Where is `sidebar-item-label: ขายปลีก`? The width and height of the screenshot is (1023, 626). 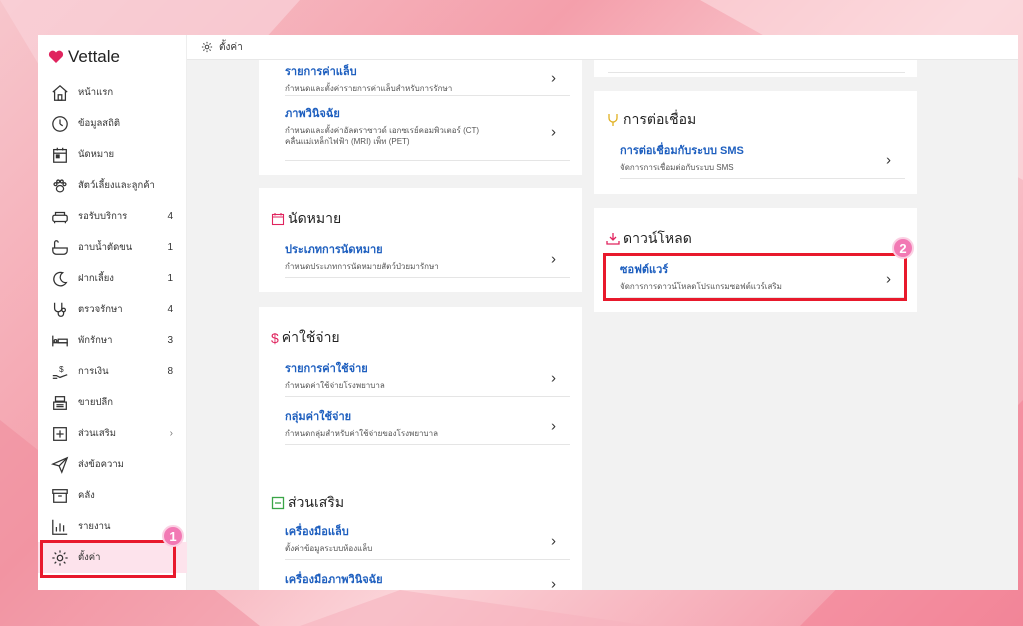 sidebar-item-label: ขายปลีก is located at coordinates (95, 402).